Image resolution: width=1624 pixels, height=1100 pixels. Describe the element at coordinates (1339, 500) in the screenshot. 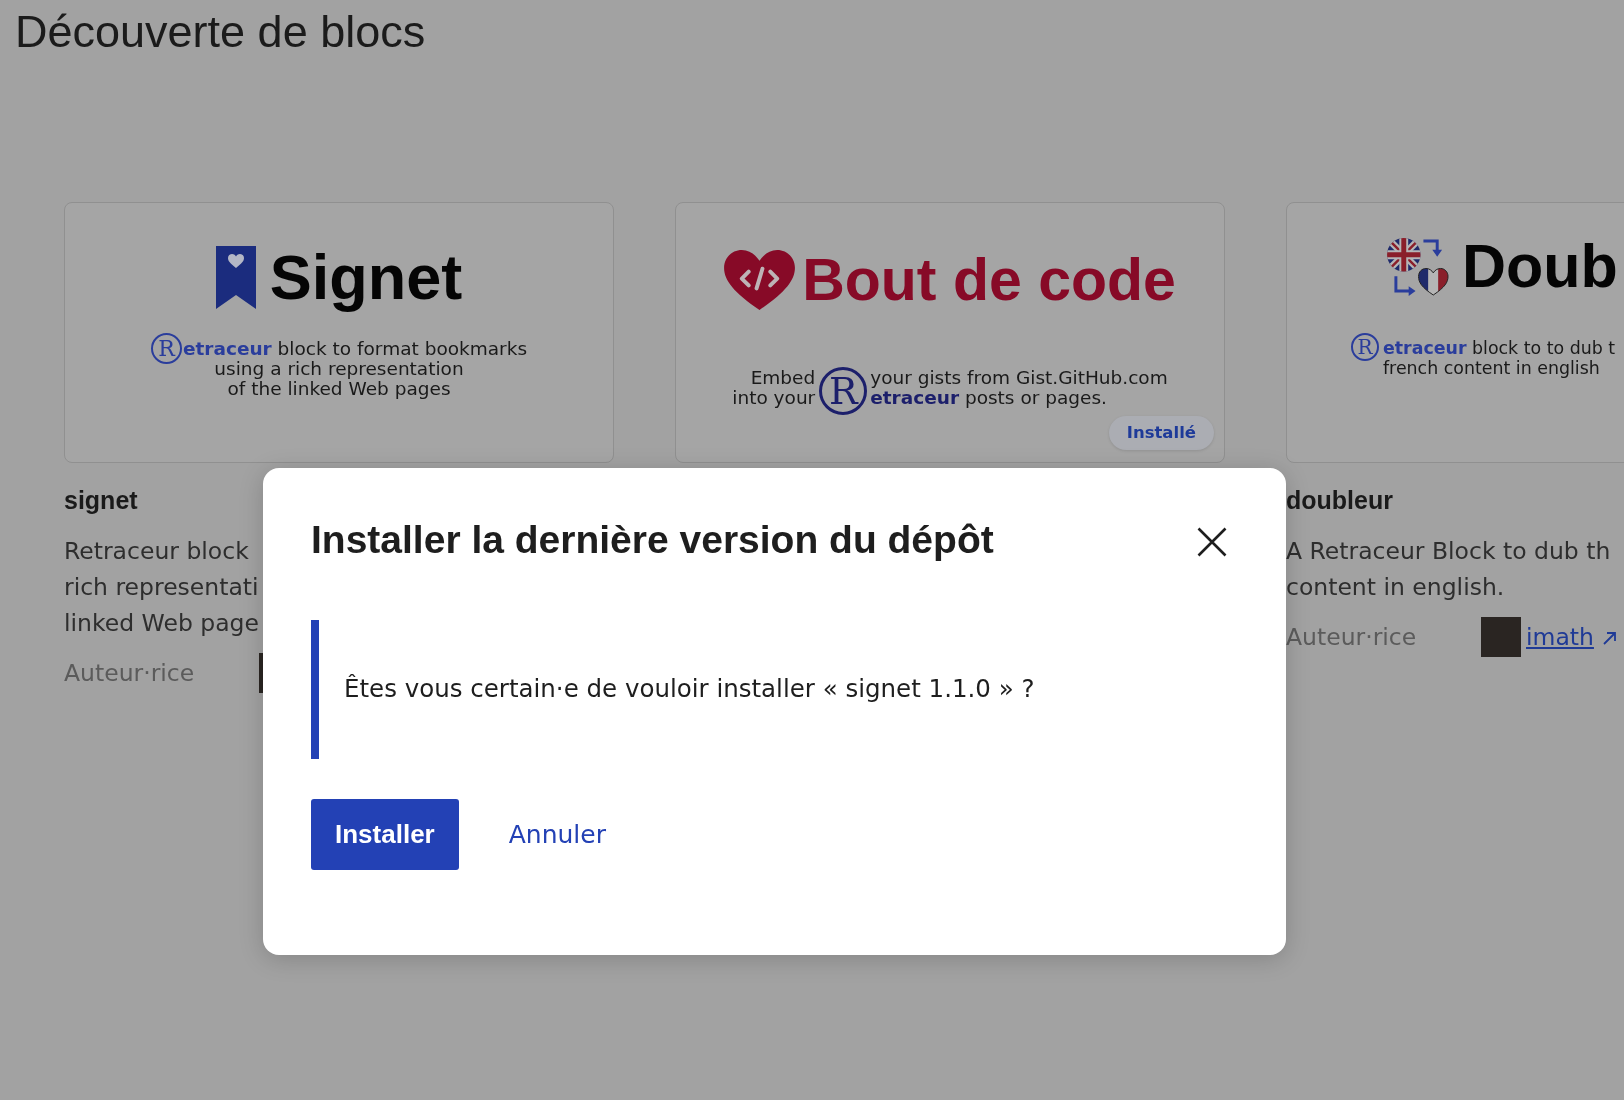

I see `block-name: doubleur` at that location.